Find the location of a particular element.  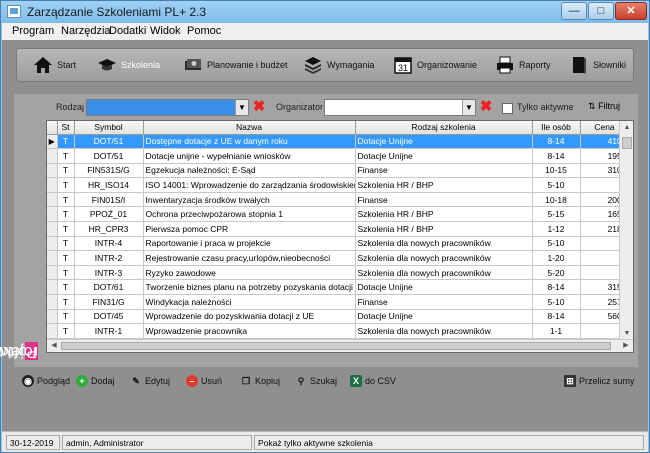

cell-nazwa: Pierwsza pomoc CPR is located at coordinates (249, 229).